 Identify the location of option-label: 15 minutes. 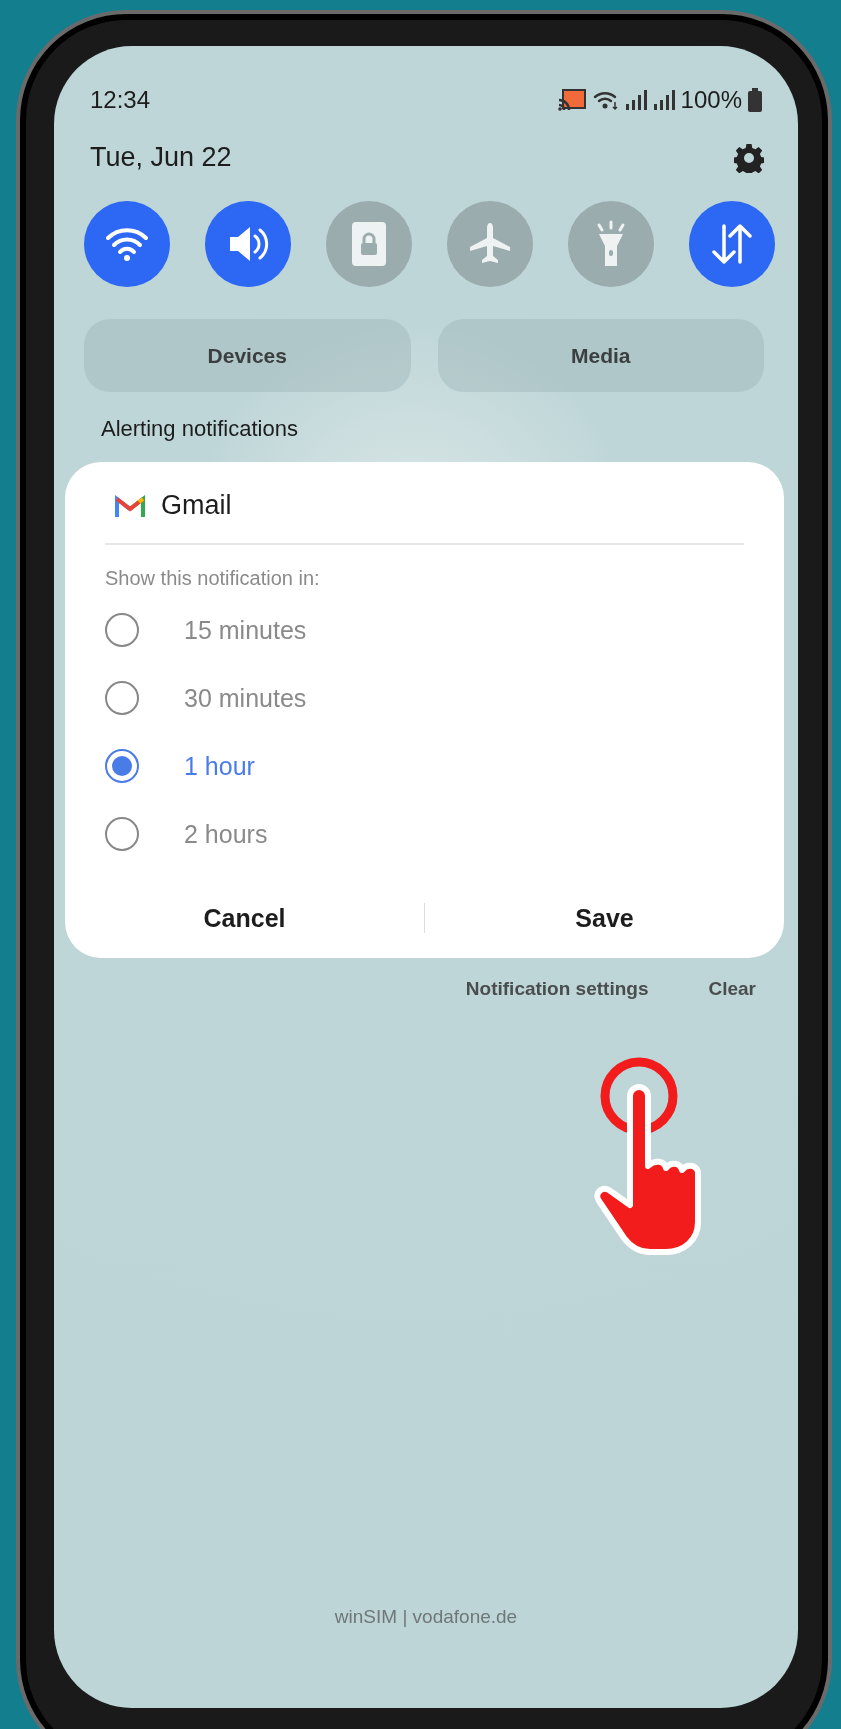
(245, 630).